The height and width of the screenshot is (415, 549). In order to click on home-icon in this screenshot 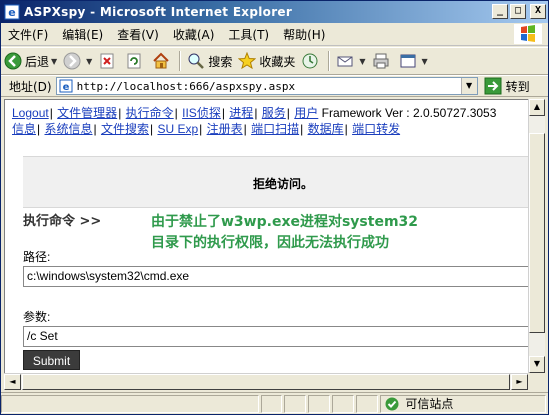, I will do `click(161, 60)`.